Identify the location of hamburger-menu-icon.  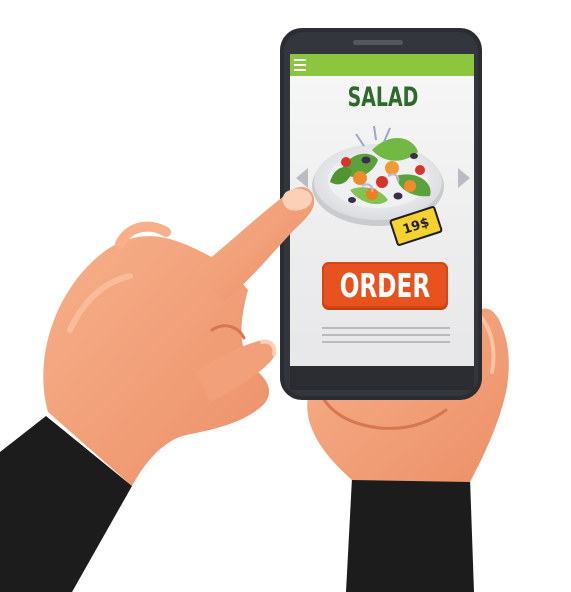
(300, 65).